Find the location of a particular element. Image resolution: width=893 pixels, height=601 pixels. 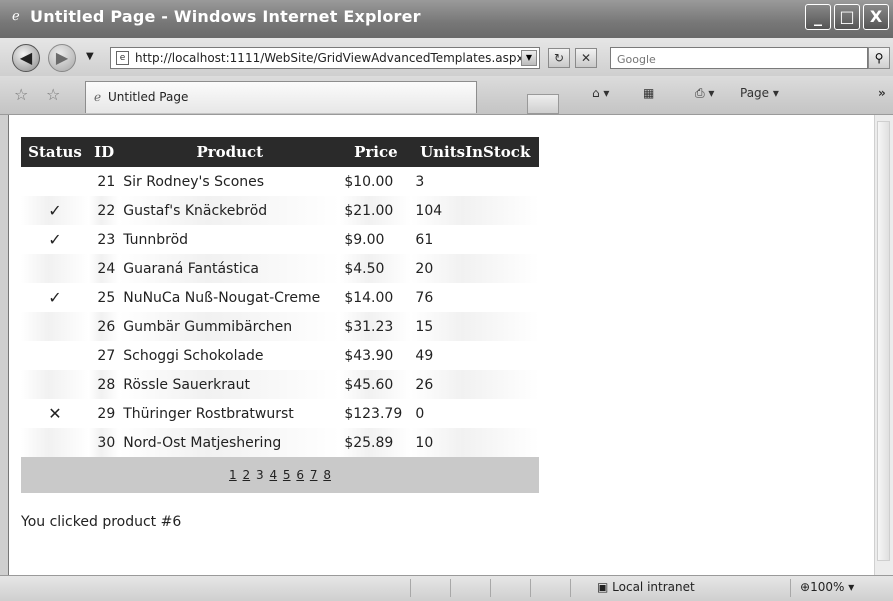

forward-button: ▶ is located at coordinates (62, 58).